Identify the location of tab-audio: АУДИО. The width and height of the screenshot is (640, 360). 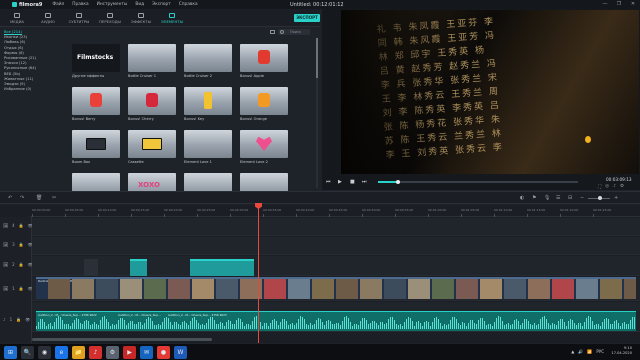
(48, 19).